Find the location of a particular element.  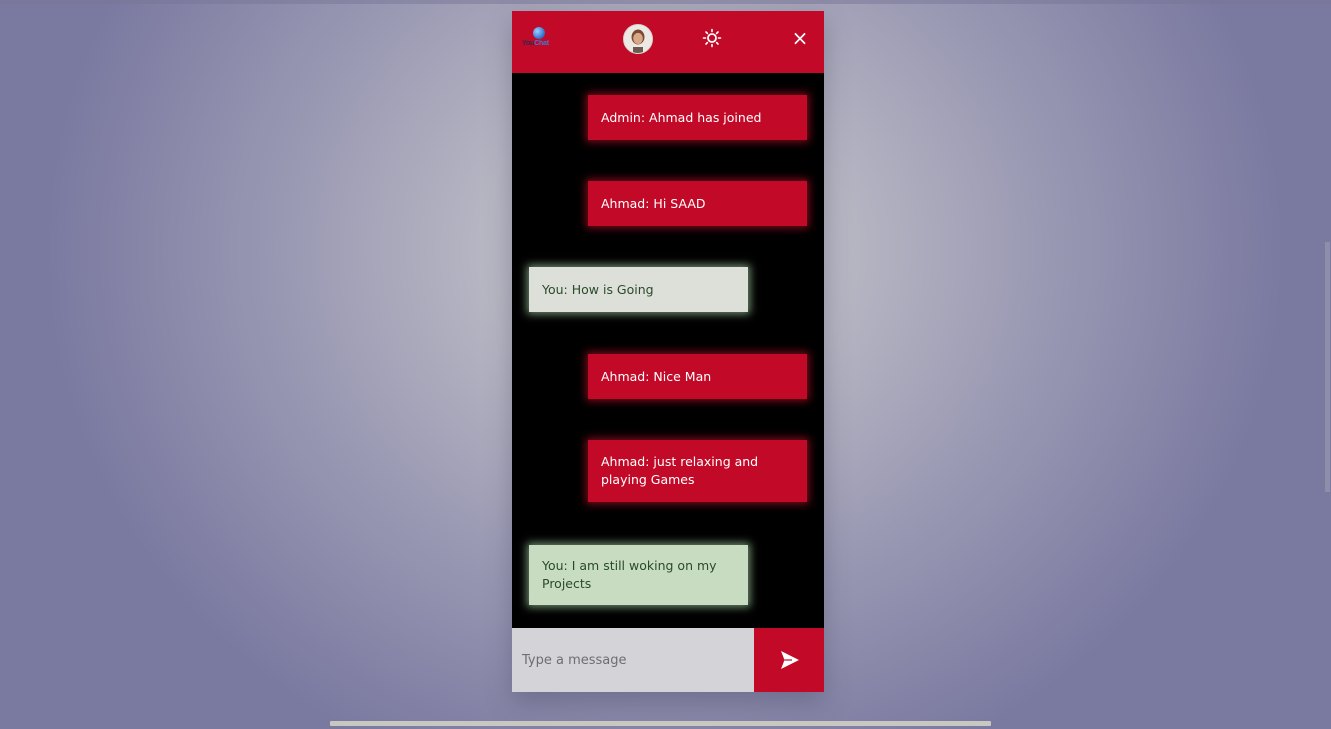

youchat-logo: YouChat is located at coordinates (540, 40).